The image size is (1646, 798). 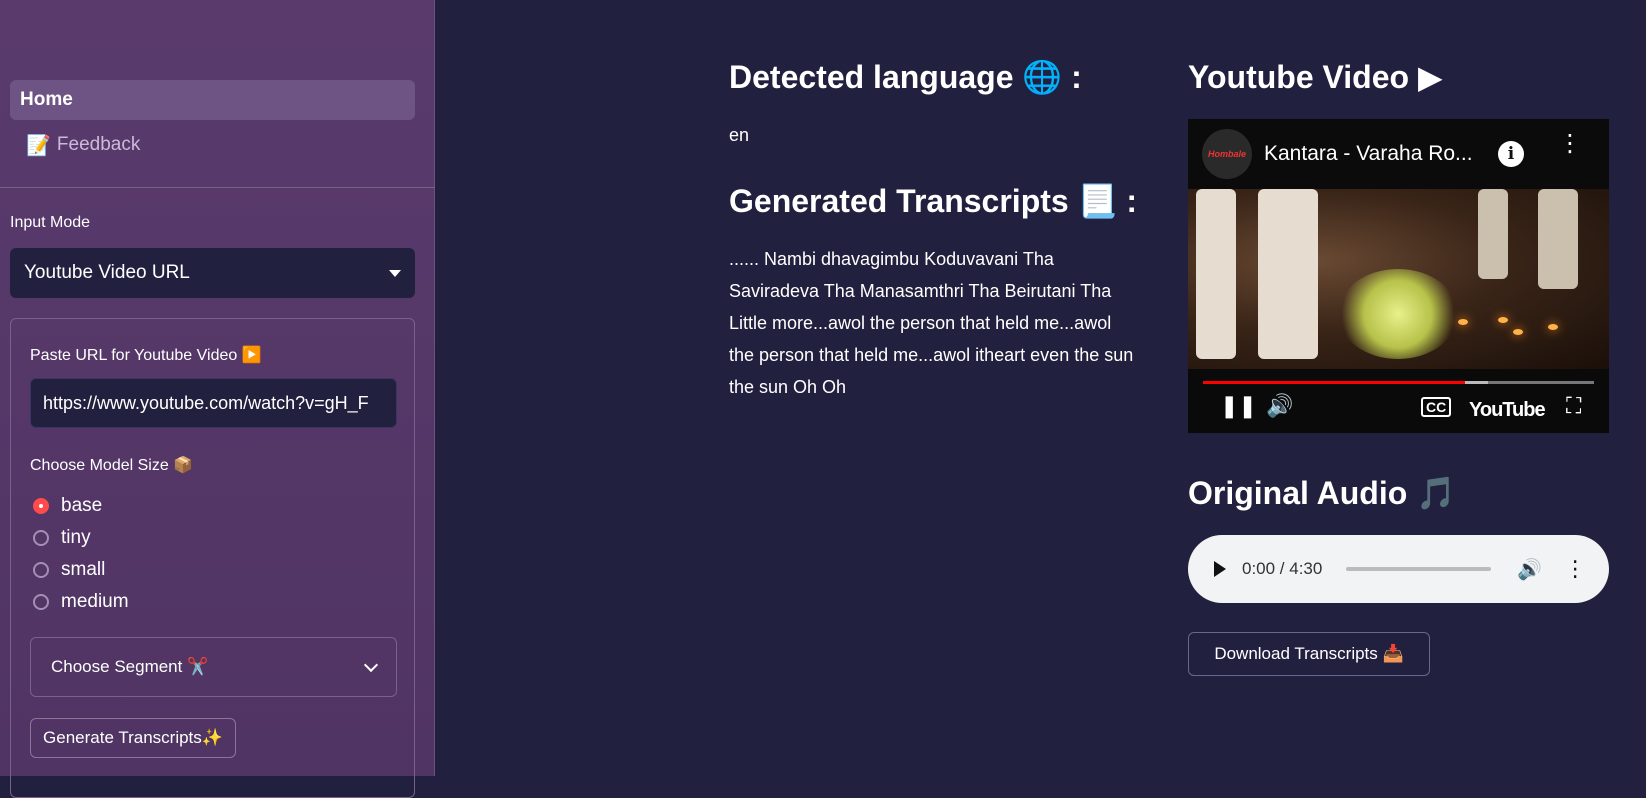 What do you see at coordinates (212, 145) in the screenshot?
I see `nav-item-feedback: 📝 Feedback` at bounding box center [212, 145].